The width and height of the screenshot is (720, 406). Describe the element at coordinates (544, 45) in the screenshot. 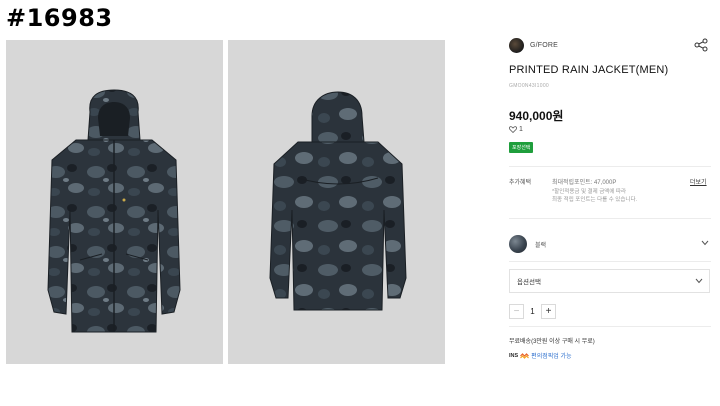

I see `brand-name: G/FORE` at that location.